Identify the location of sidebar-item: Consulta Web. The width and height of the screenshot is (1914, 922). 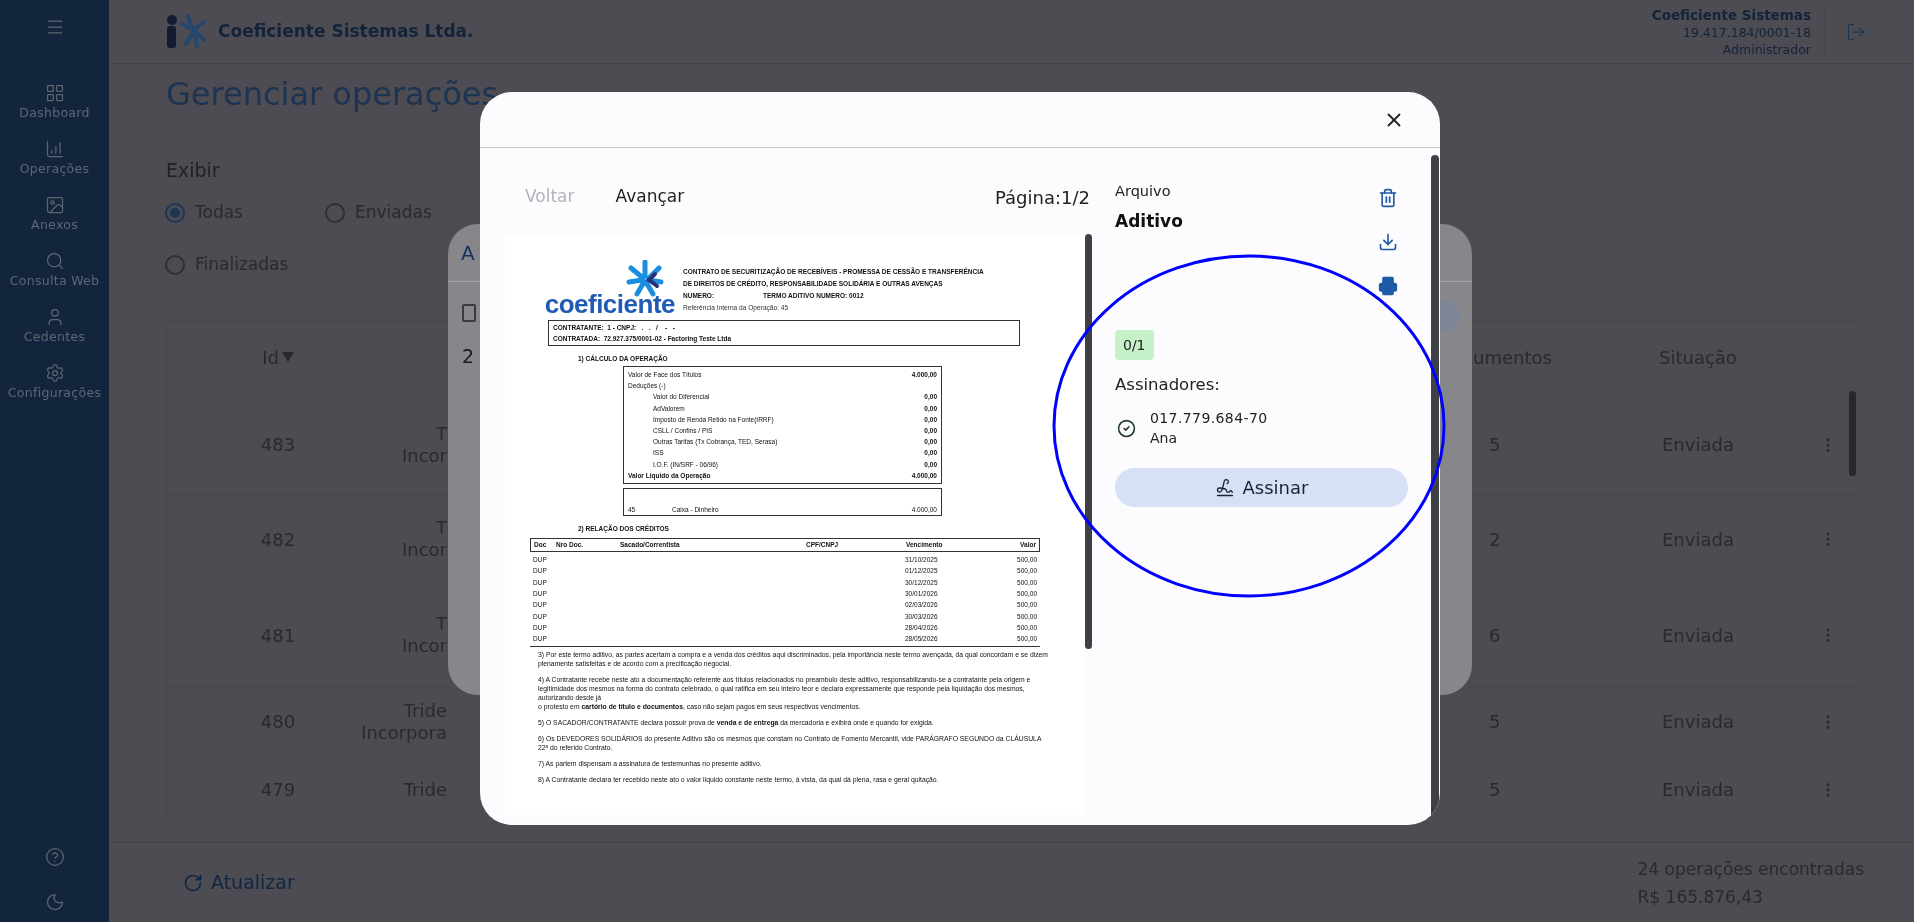
(54, 272).